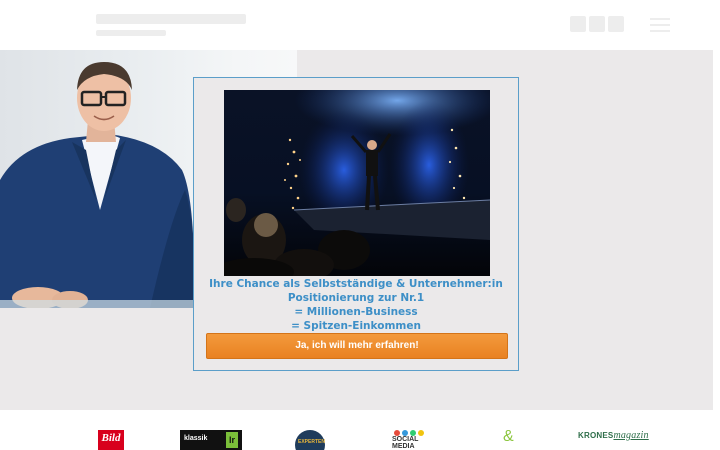 The height and width of the screenshot is (450, 720). What do you see at coordinates (232, 440) in the screenshot?
I see `klassik-logo-mark: lr` at bounding box center [232, 440].